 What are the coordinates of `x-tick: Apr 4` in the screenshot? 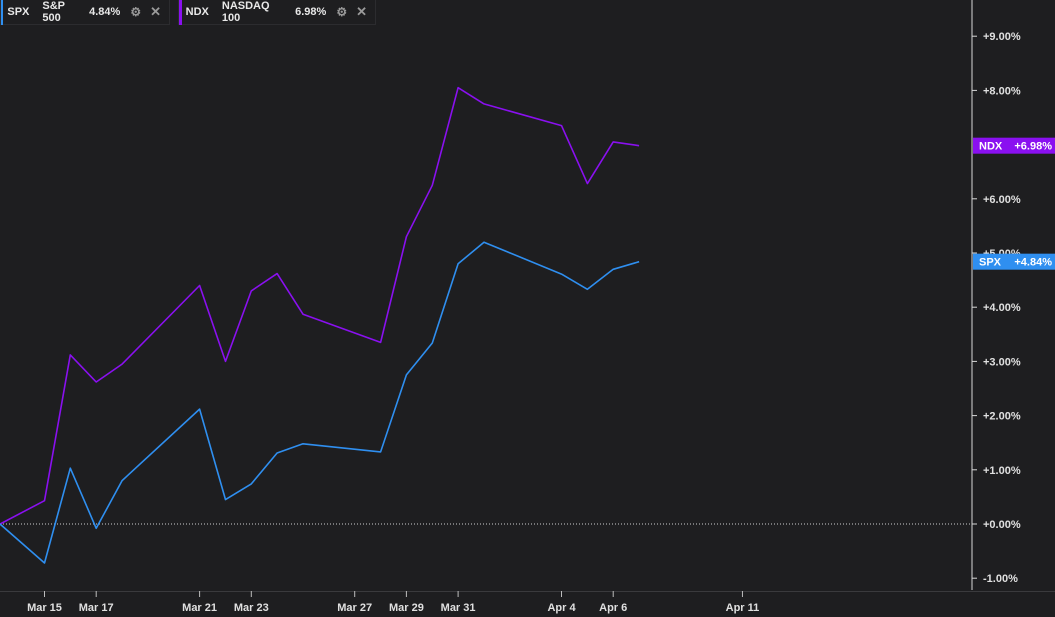 It's located at (561, 602).